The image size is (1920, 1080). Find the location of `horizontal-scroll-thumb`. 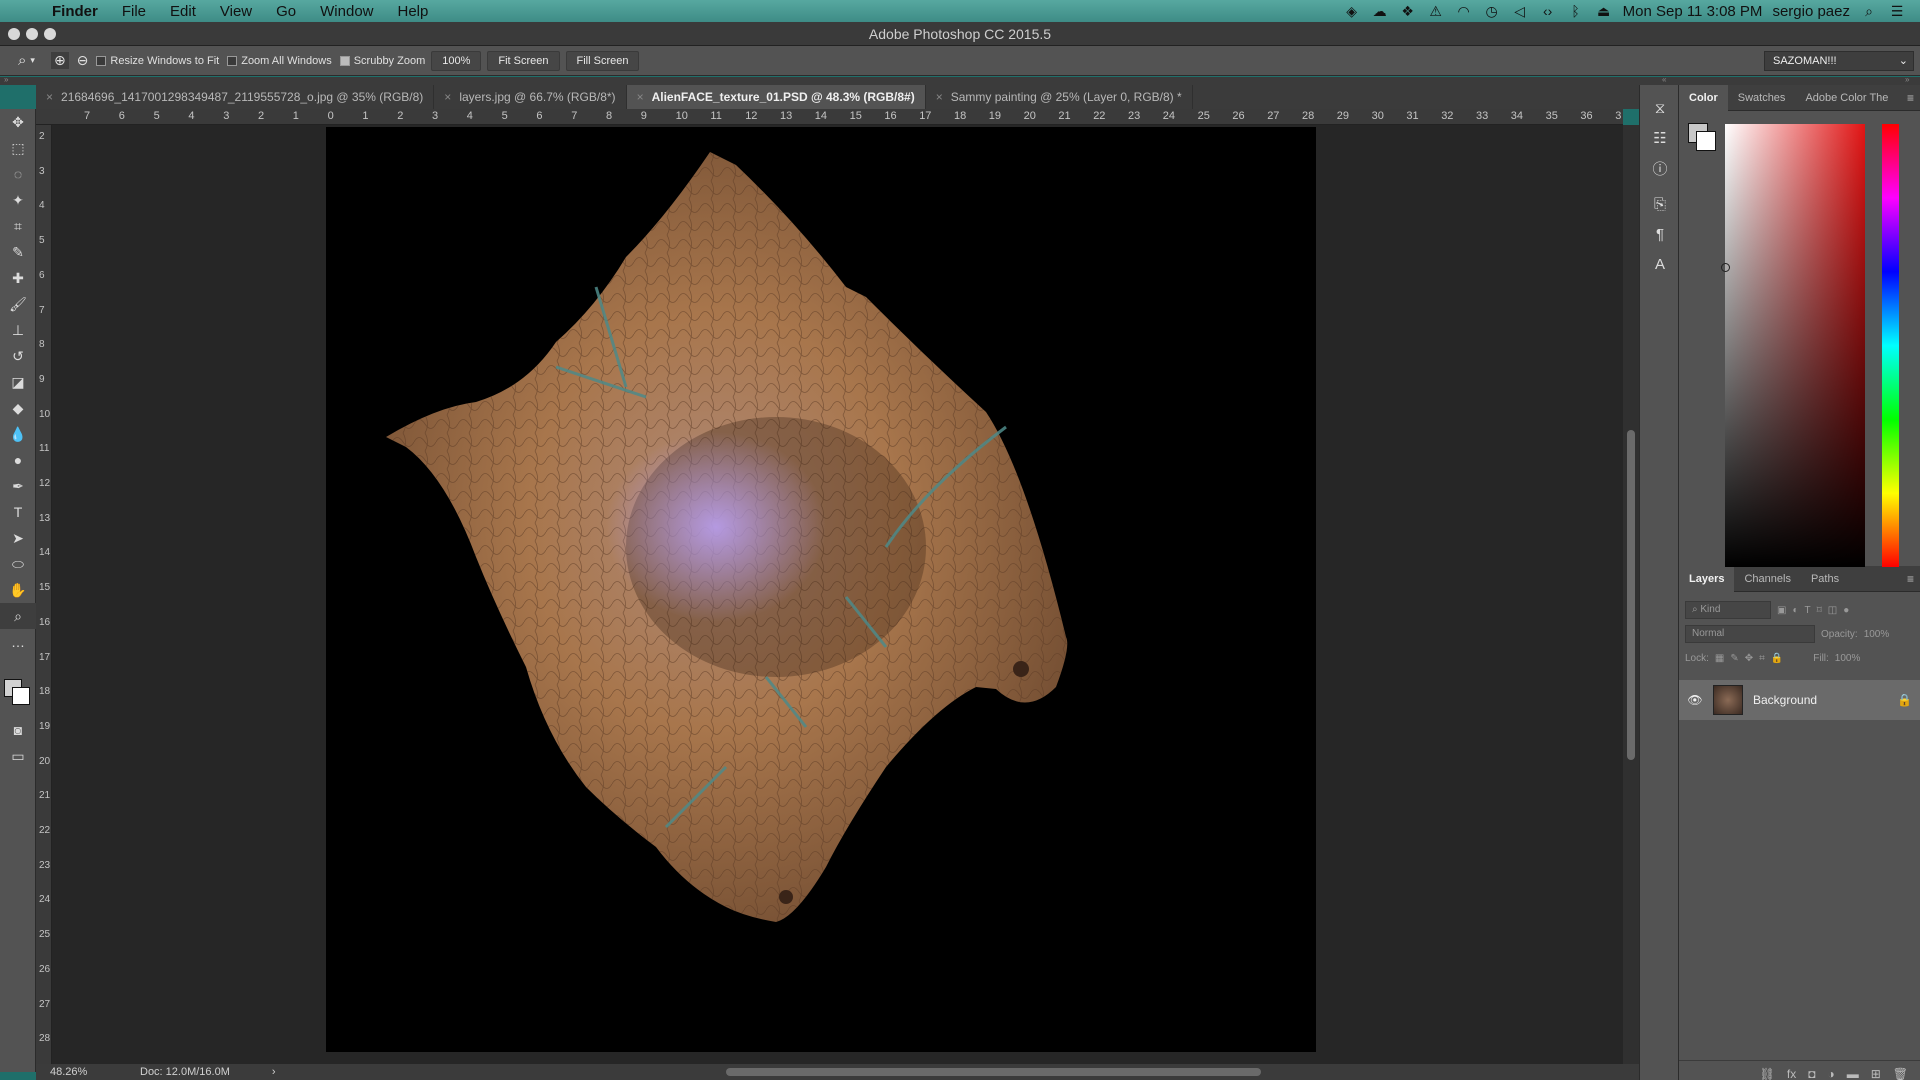

horizontal-scroll-thumb is located at coordinates (993, 1072).